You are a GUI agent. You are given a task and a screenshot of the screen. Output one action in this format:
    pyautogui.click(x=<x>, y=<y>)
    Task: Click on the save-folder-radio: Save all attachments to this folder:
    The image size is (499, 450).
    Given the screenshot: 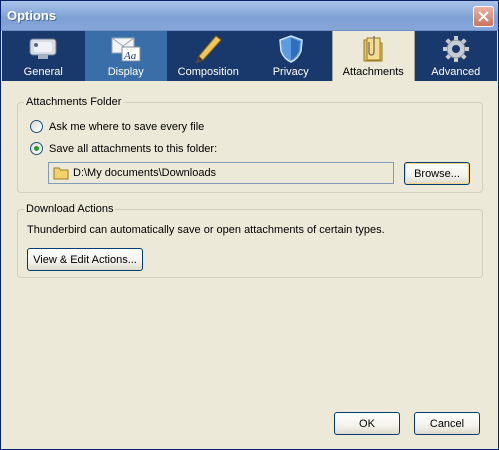 What is the action you would take?
    pyautogui.click(x=123, y=148)
    